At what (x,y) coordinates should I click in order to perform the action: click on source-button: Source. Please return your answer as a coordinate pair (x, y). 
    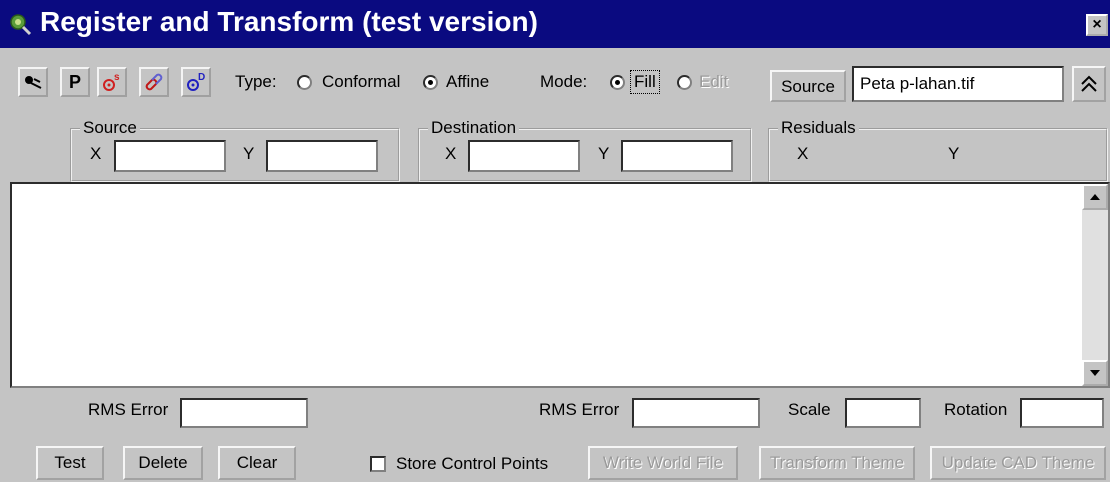
    Looking at the image, I should click on (808, 86).